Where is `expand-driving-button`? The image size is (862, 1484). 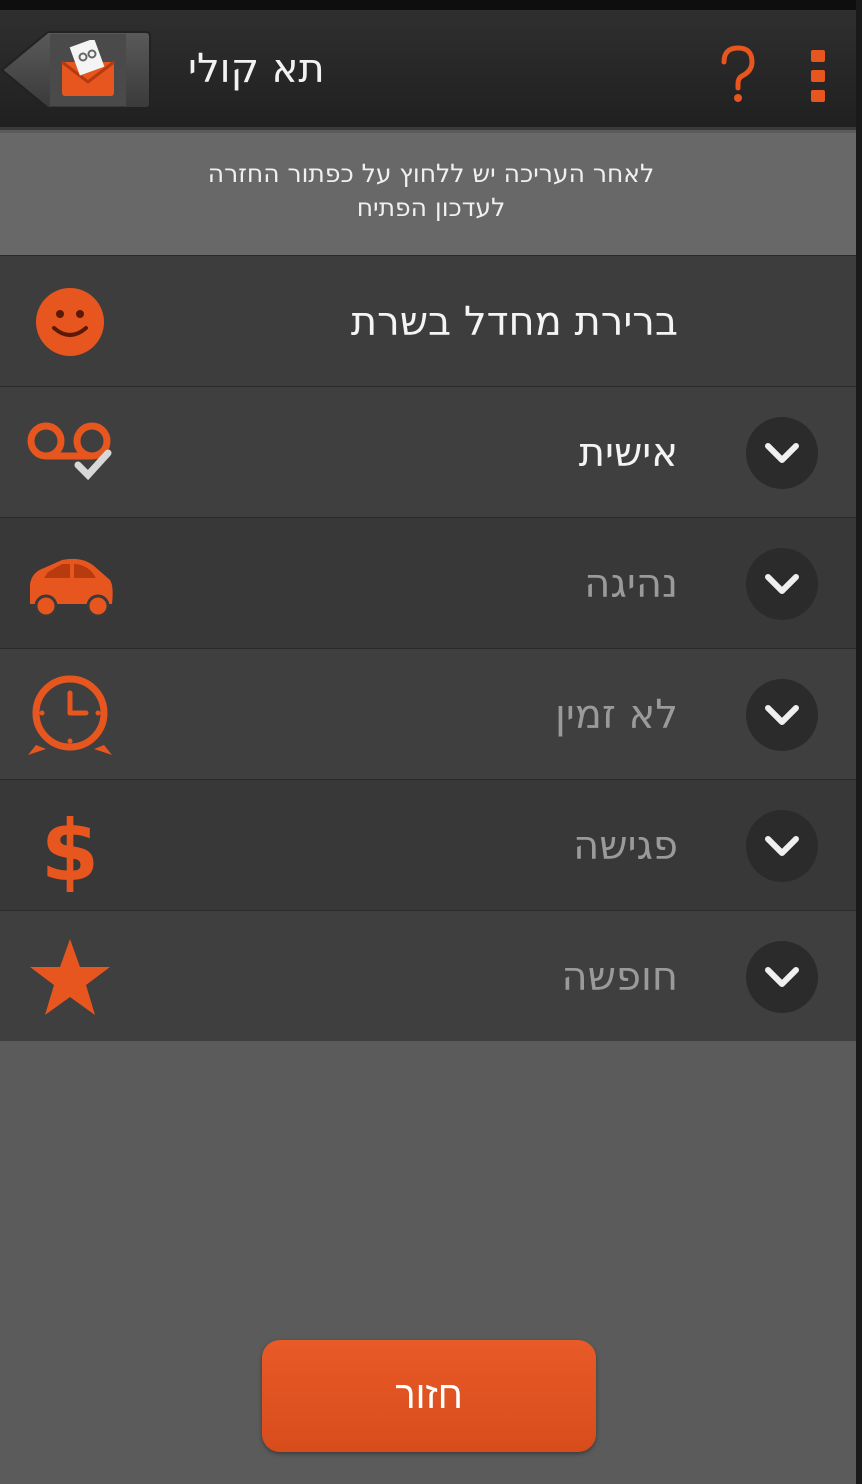
expand-driving-button is located at coordinates (782, 584).